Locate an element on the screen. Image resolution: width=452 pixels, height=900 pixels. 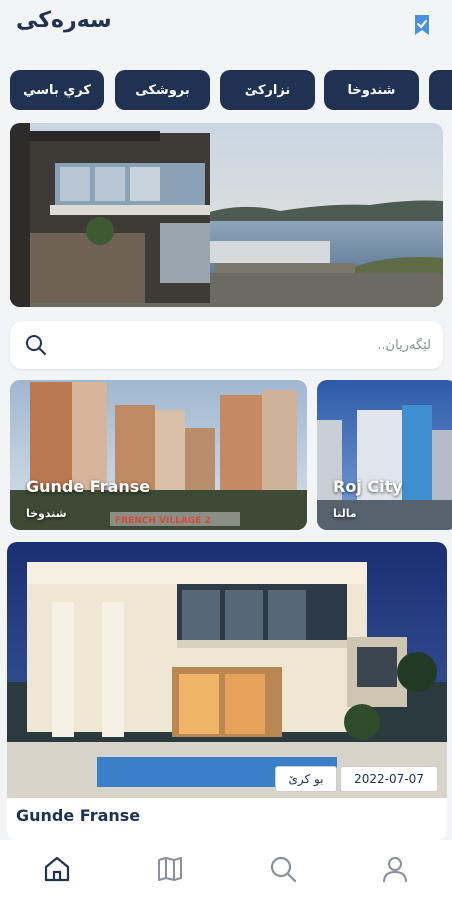
tab-home is located at coordinates (57, 869).